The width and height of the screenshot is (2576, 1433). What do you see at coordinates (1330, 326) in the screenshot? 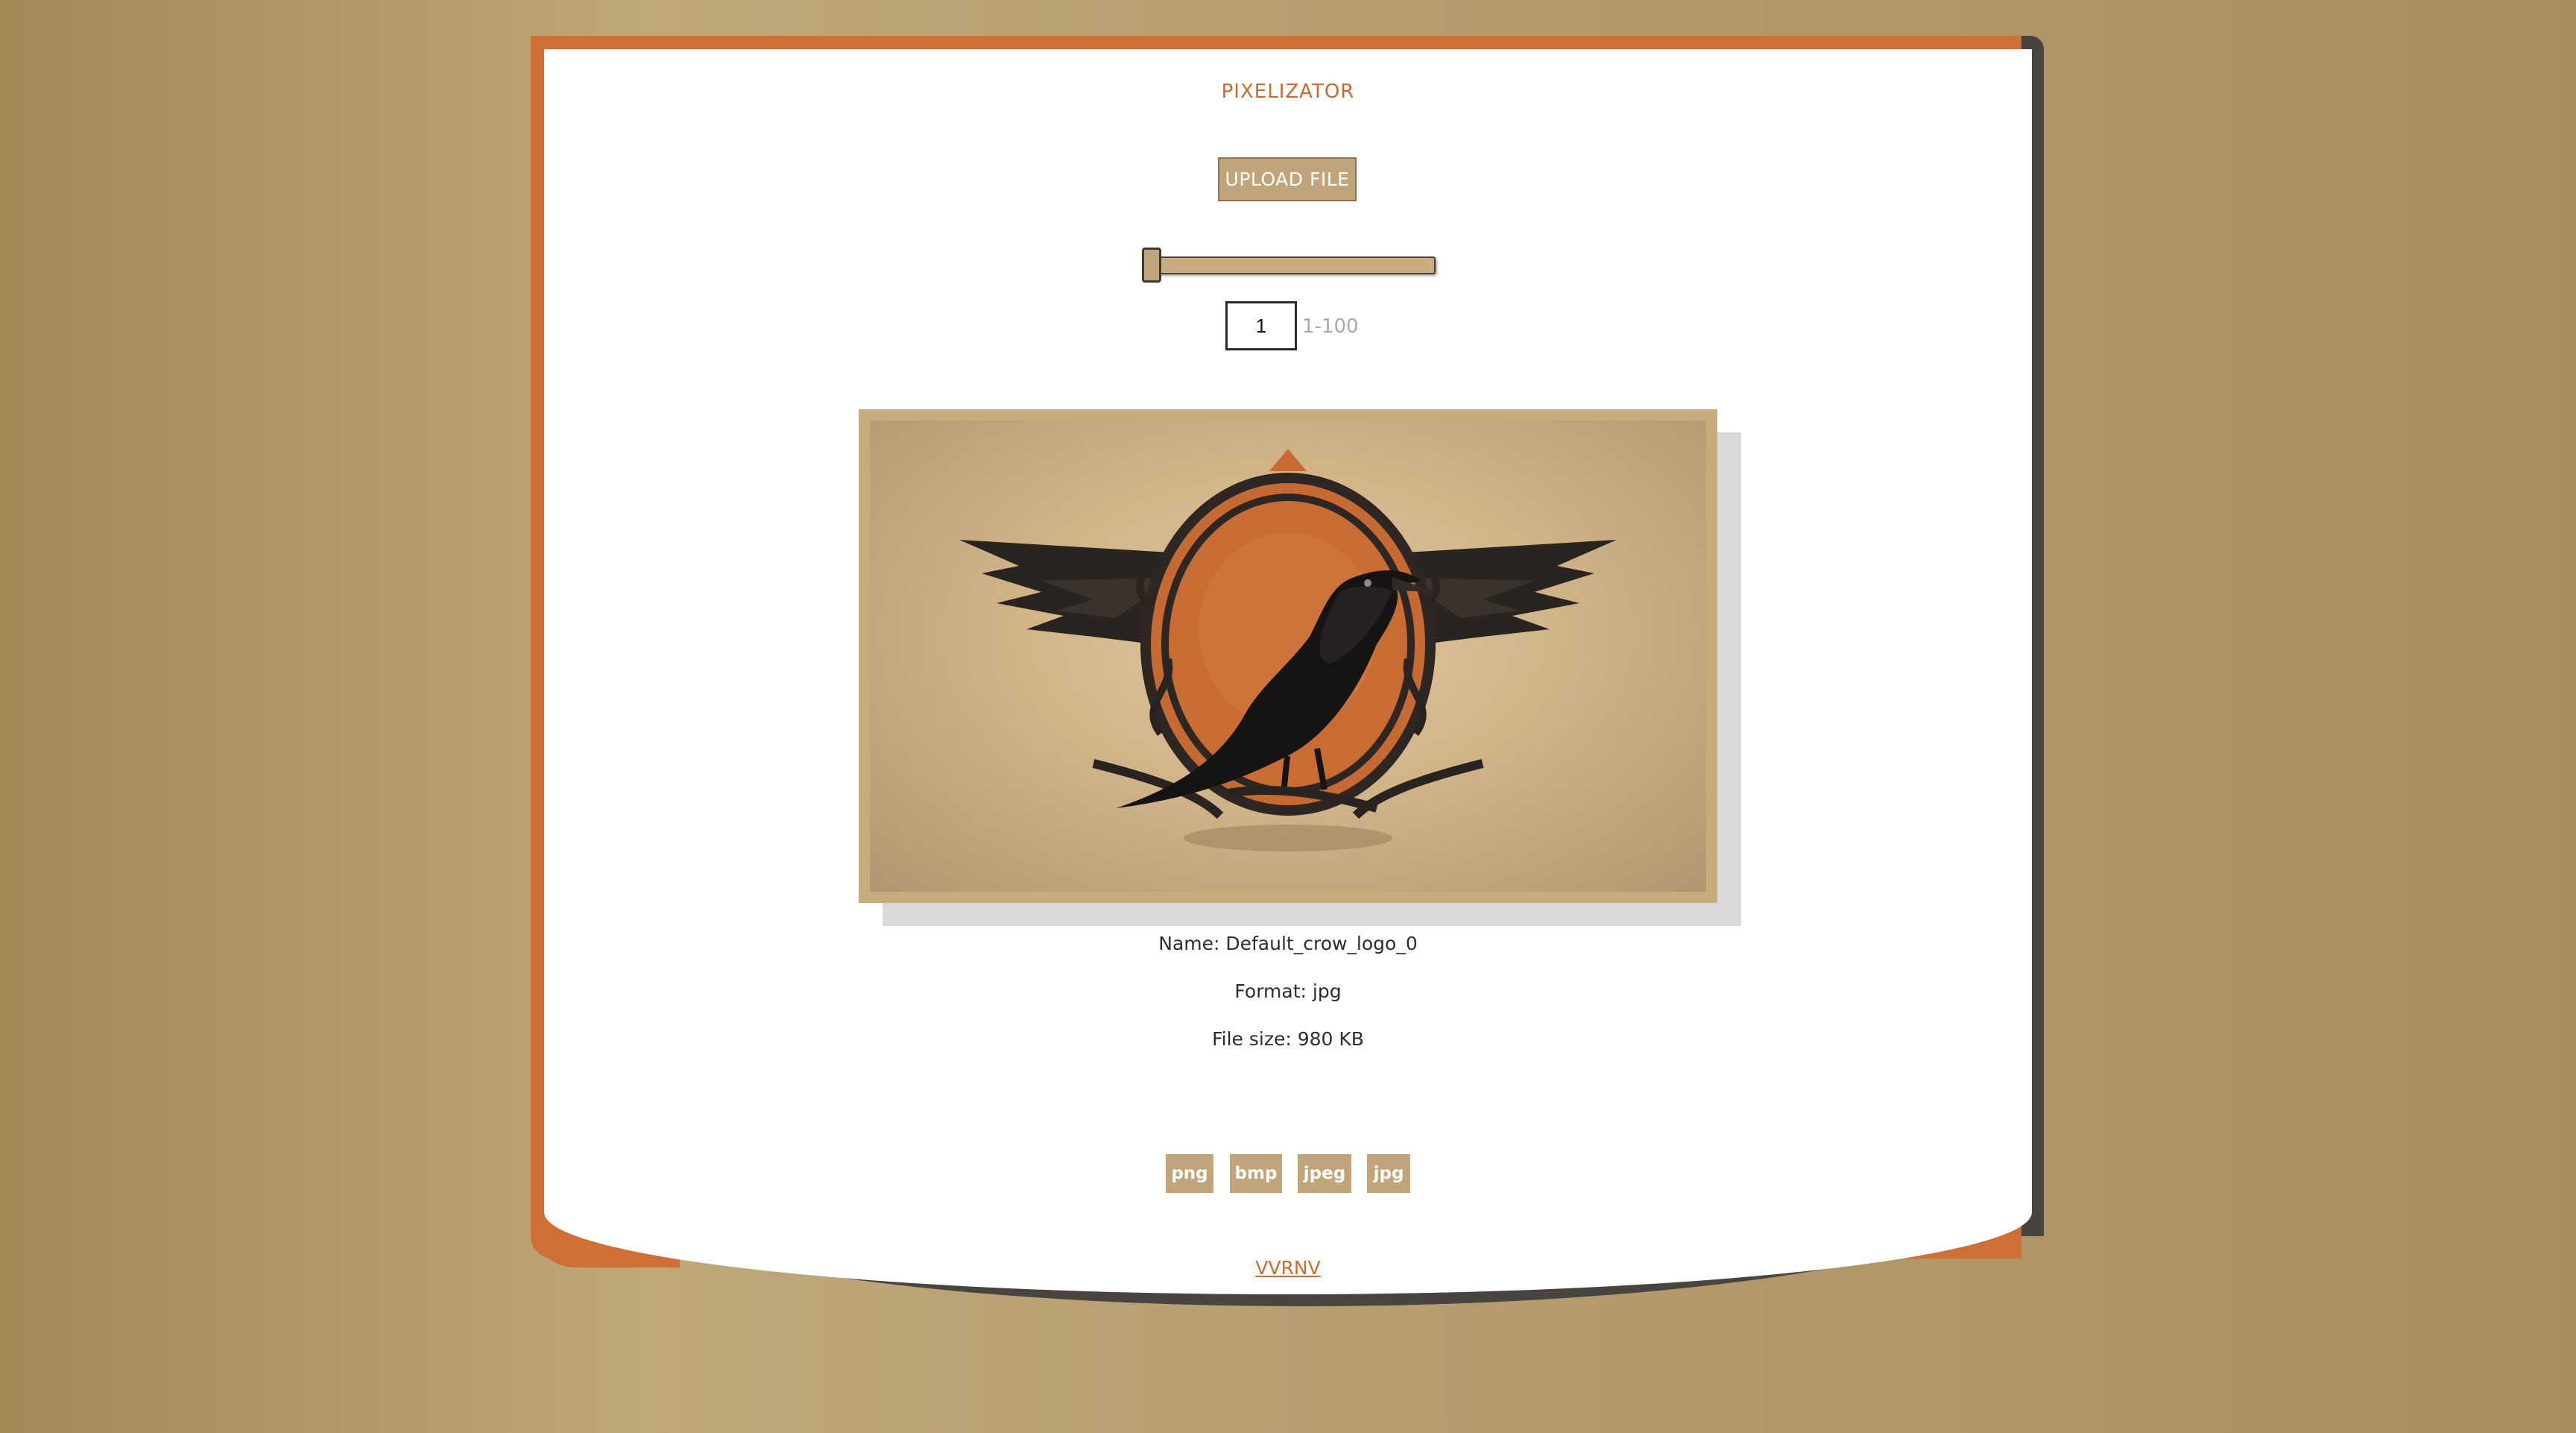
I see `range-hint: 1-100` at bounding box center [1330, 326].